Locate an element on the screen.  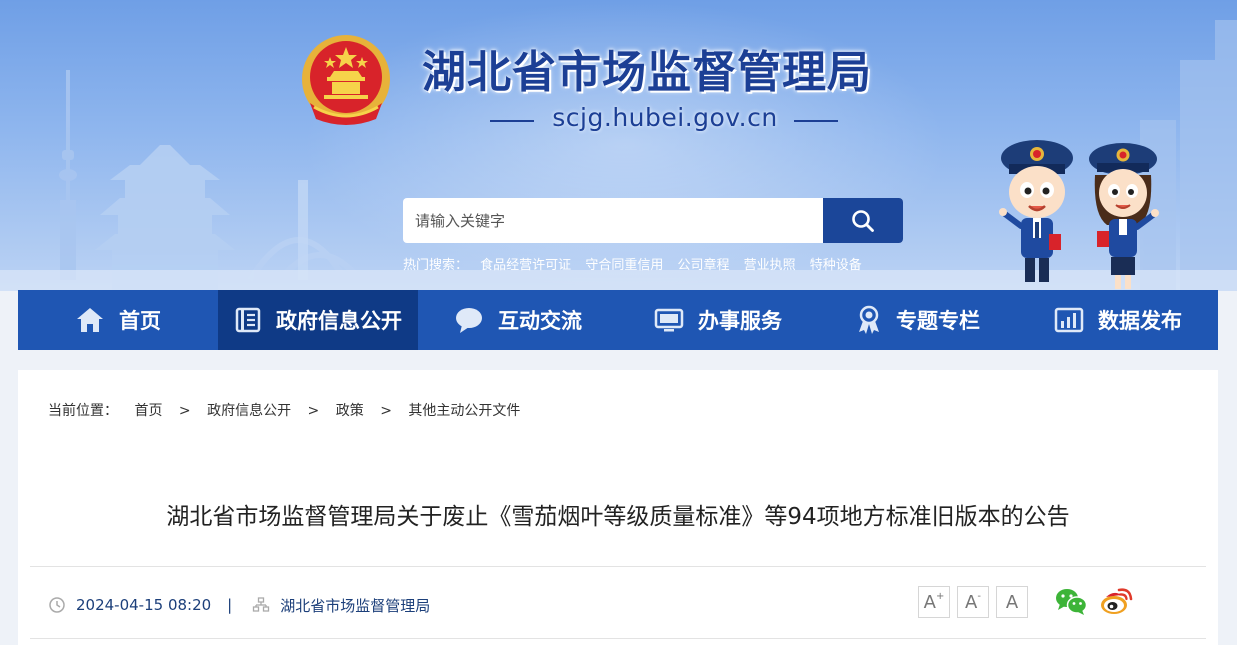
wechat-icon is located at coordinates (1071, 601).